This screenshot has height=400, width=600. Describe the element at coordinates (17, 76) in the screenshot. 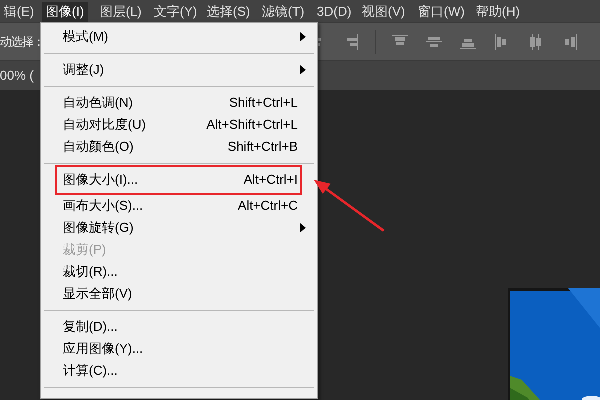

I see `document-tab: 00% (` at that location.